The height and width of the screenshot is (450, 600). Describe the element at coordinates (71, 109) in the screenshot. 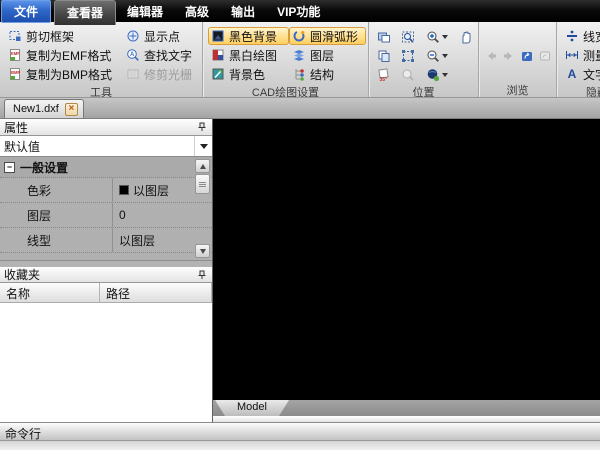

I see `tab-close-icon: ×` at that location.